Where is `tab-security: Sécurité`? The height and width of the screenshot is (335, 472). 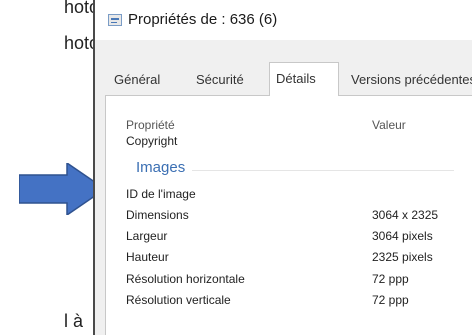 tab-security: Sécurité is located at coordinates (220, 80).